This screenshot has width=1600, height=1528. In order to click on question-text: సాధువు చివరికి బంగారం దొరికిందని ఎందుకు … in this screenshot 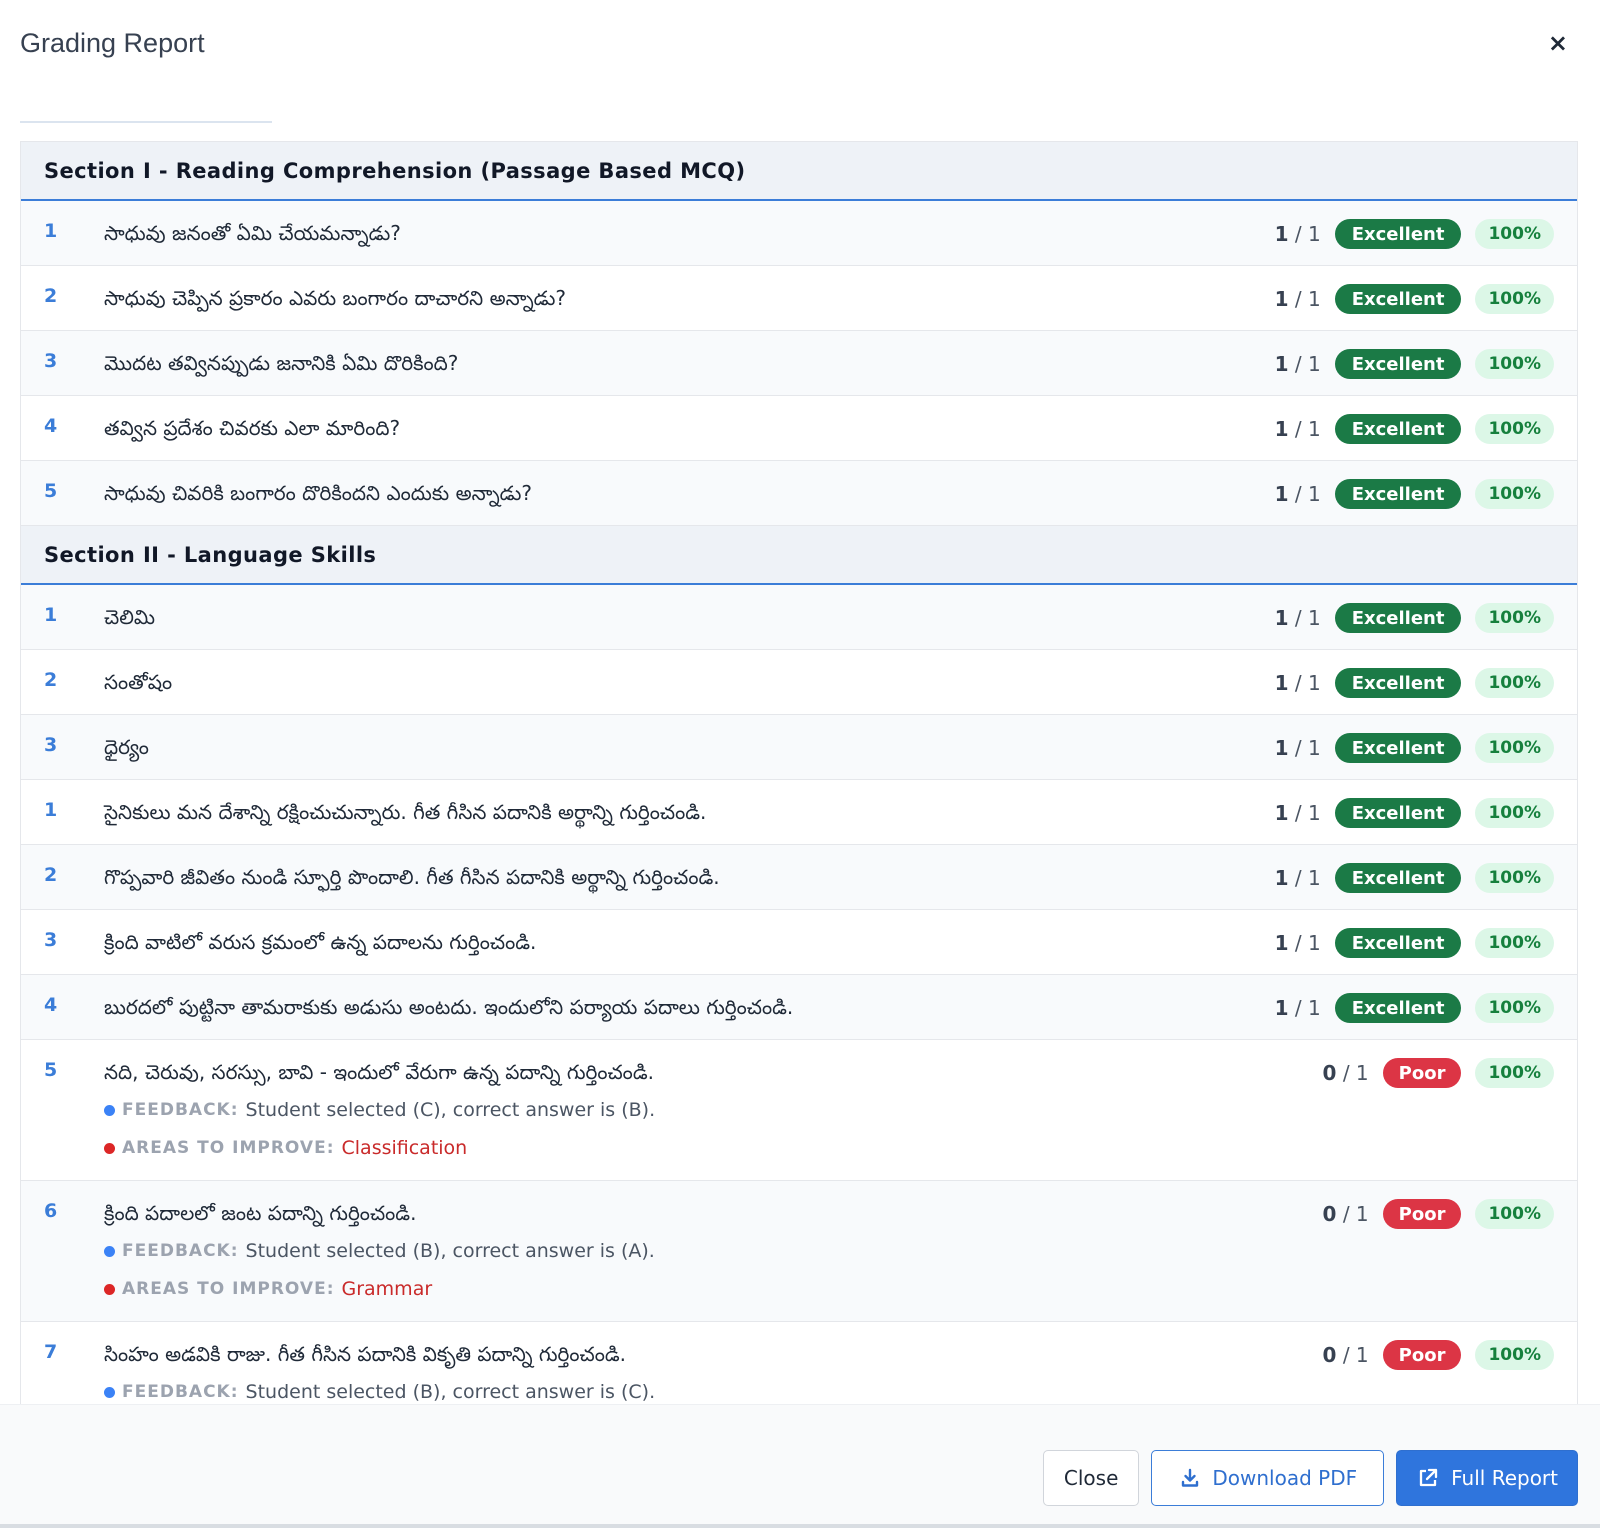, I will do `click(318, 493)`.